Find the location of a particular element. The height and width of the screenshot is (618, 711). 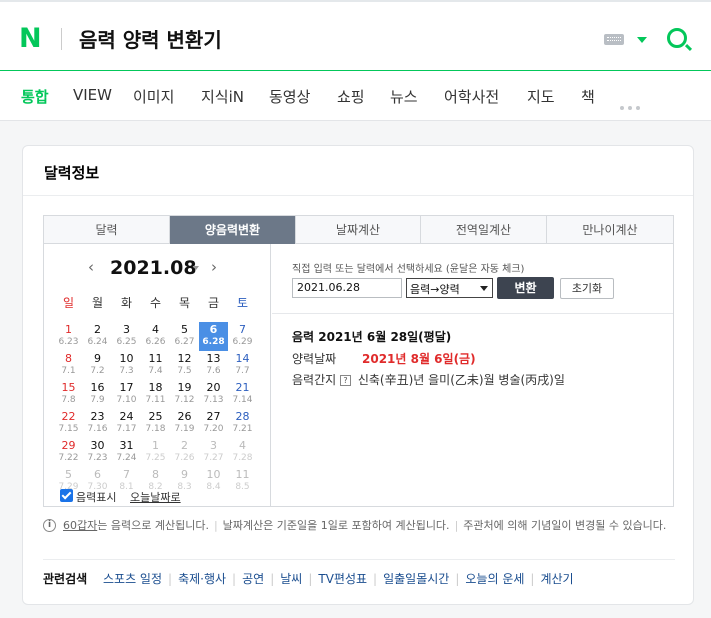

calendar-day-cell: 20 7.13 is located at coordinates (213, 394).